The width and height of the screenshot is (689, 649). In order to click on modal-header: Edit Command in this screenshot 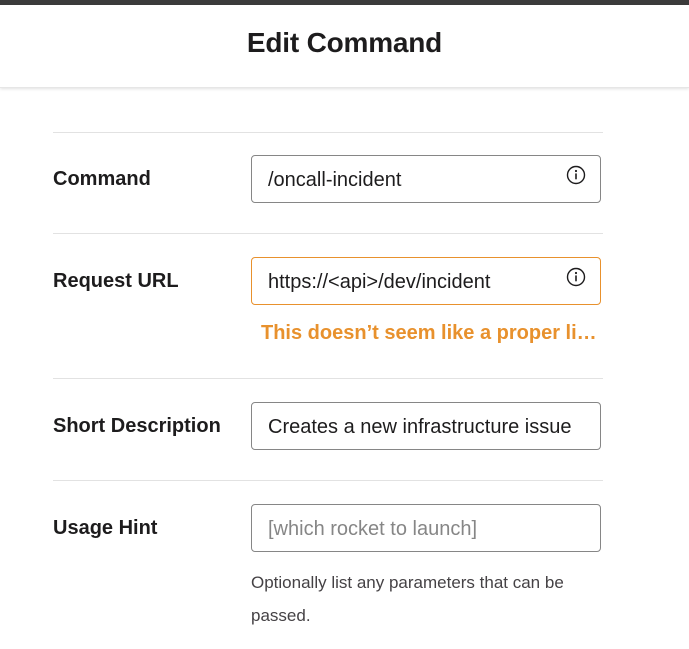, I will do `click(344, 46)`.